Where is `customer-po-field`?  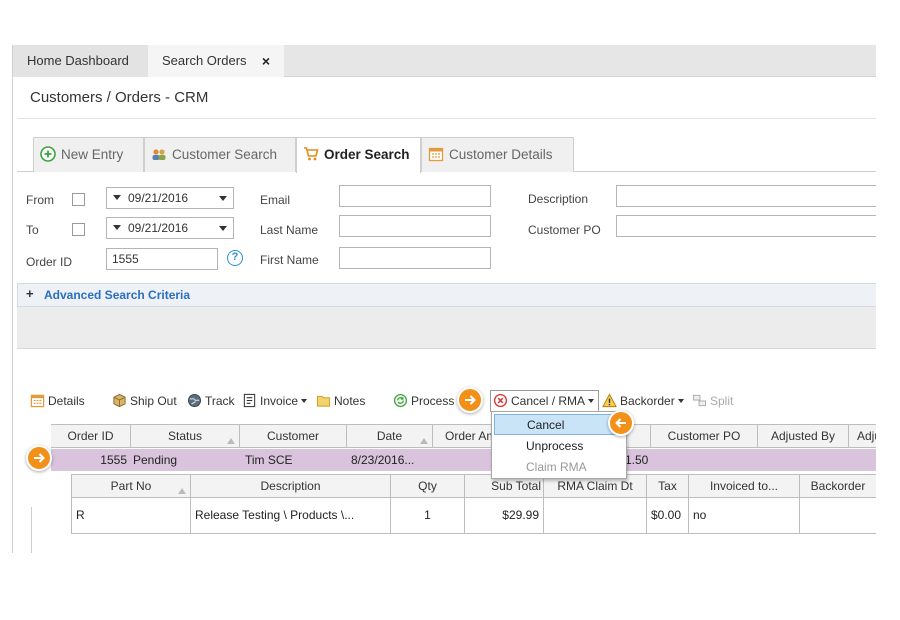 customer-po-field is located at coordinates (746, 226).